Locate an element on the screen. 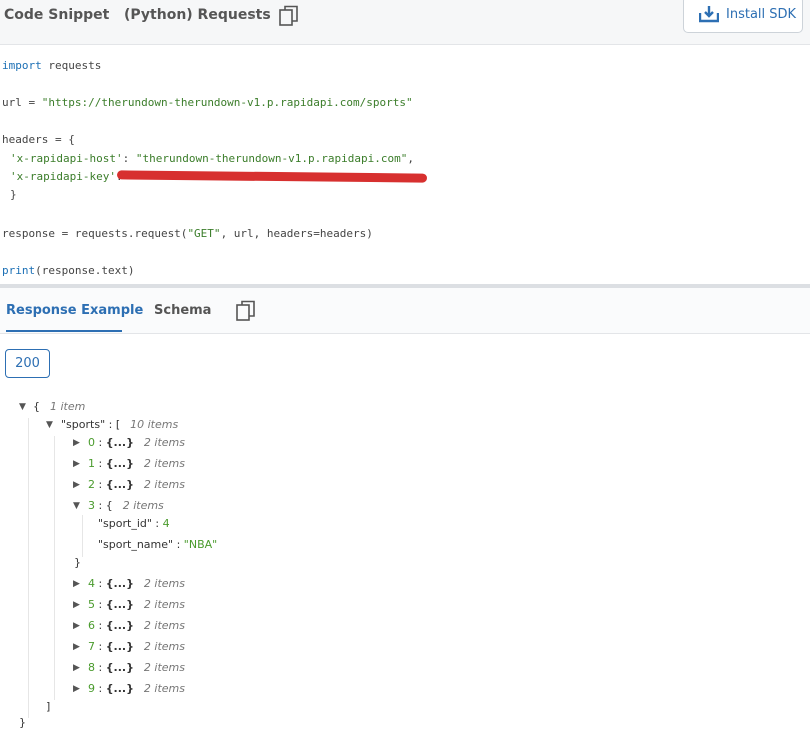 Image resolution: width=810 pixels, height=731 pixels. install-sdk-button: Install SDK is located at coordinates (743, 16).